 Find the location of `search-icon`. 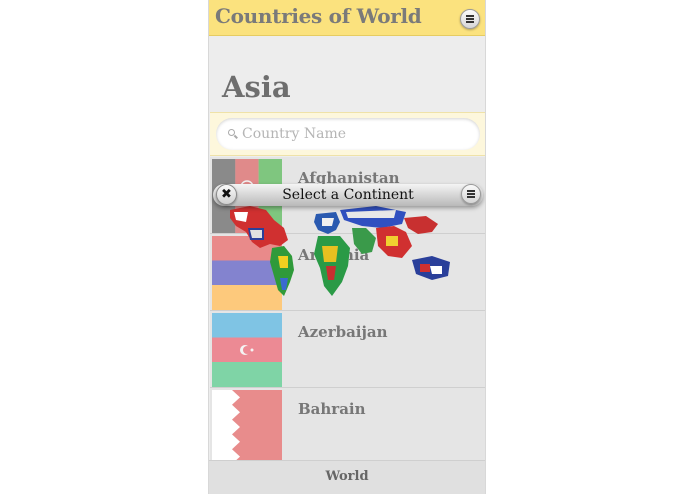

search-icon is located at coordinates (231, 132).